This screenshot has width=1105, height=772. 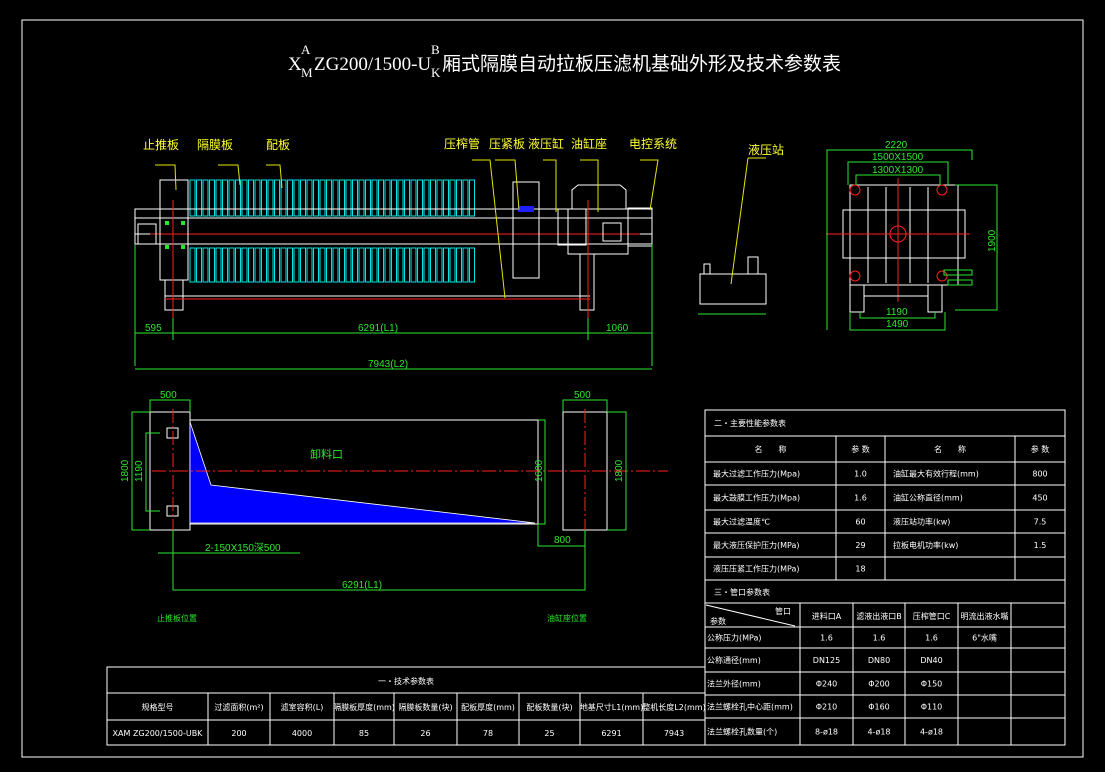 What do you see at coordinates (826, 660) in the screenshot?
I see `table-cell: DN125` at bounding box center [826, 660].